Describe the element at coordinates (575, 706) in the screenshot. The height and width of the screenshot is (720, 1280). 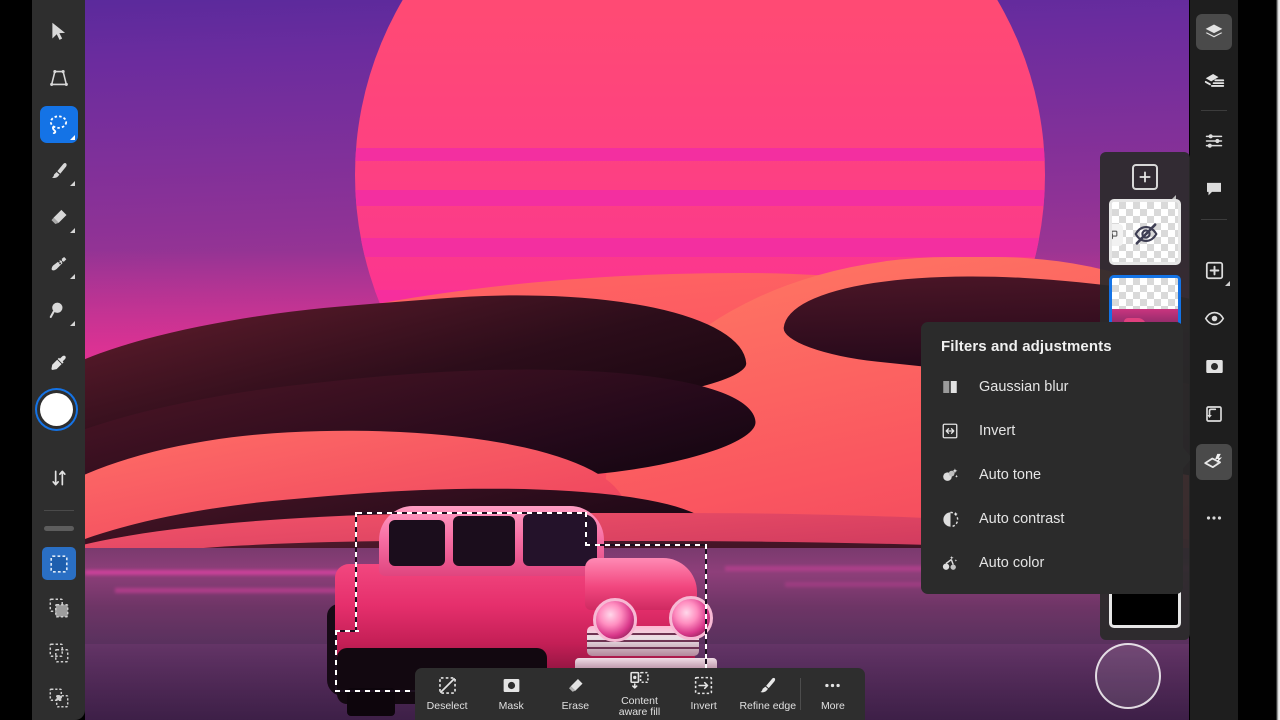
I see `bottom-bar-label: Erase` at that location.